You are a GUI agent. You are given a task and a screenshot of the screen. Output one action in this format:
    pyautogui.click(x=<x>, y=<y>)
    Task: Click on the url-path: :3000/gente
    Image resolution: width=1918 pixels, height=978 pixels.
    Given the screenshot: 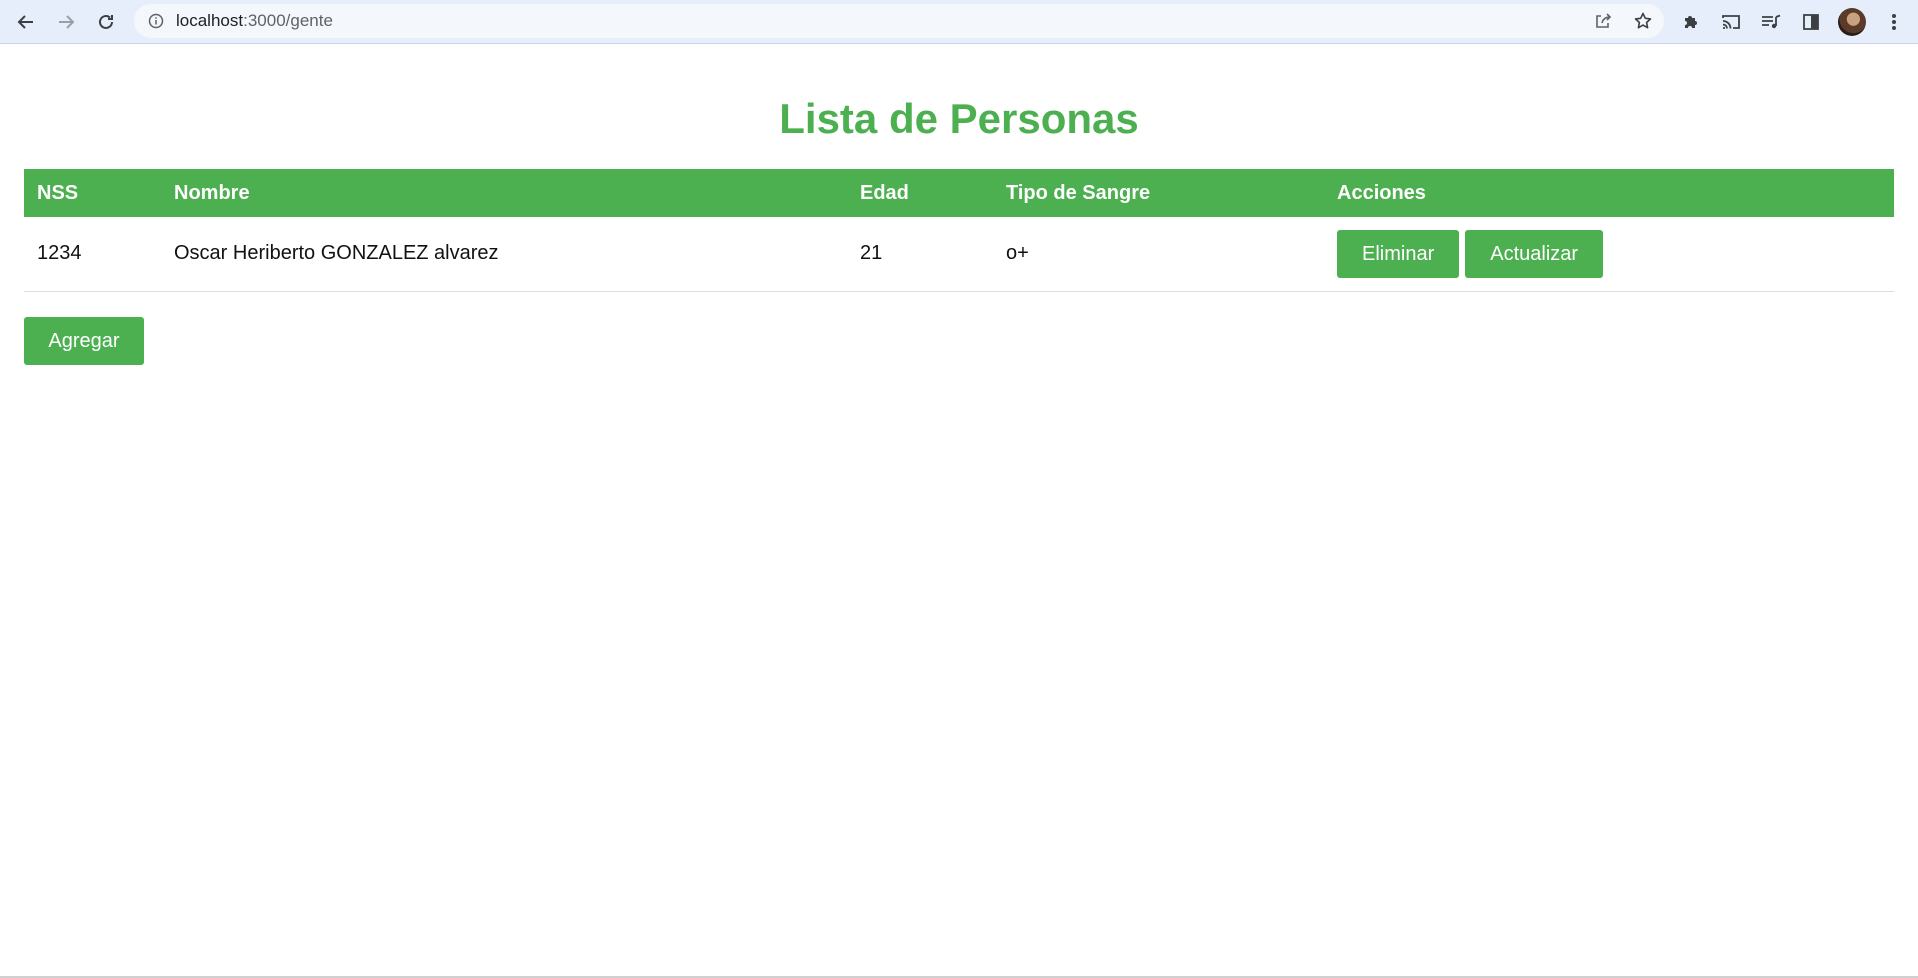 What is the action you would take?
    pyautogui.click(x=288, y=20)
    